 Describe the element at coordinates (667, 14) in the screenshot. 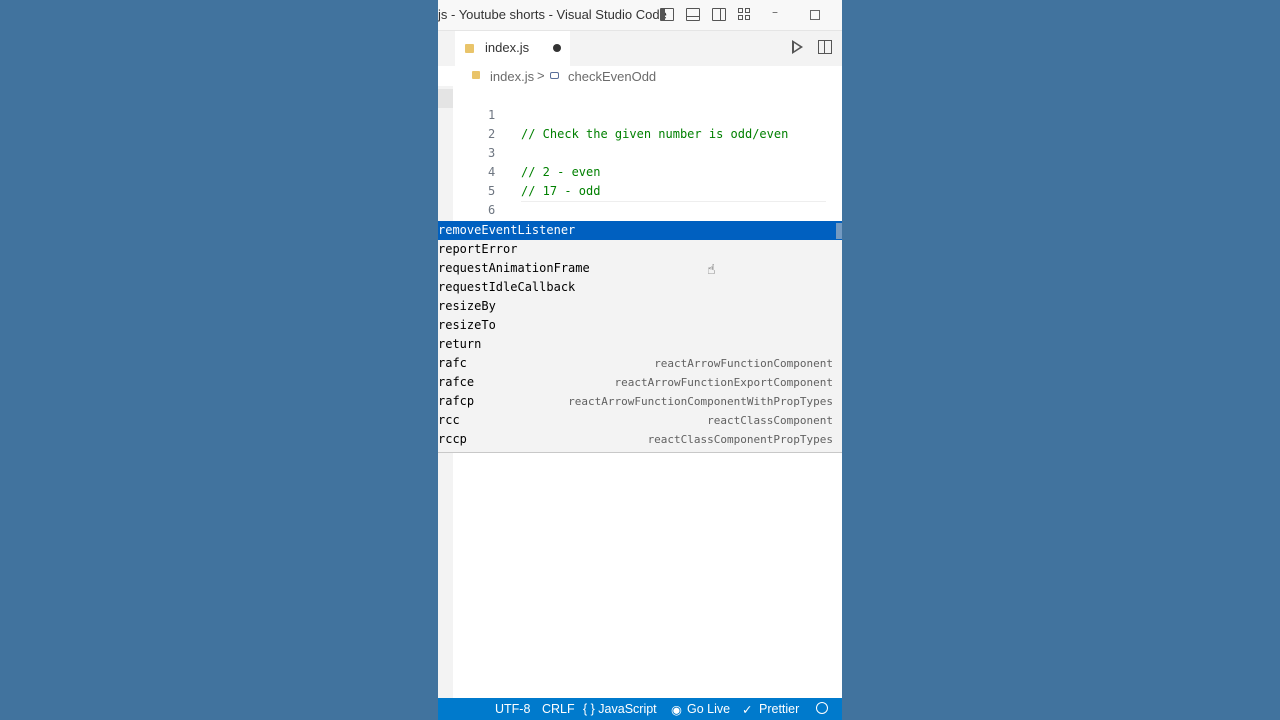

I see `toggle-primary-sidebar-icon` at that location.